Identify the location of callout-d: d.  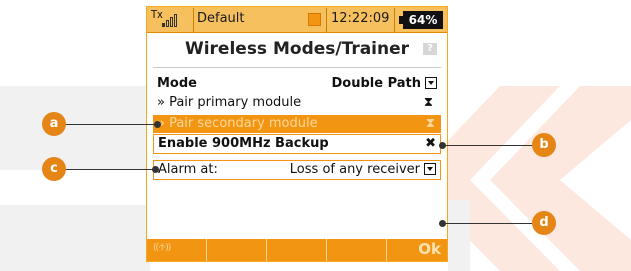
(544, 223).